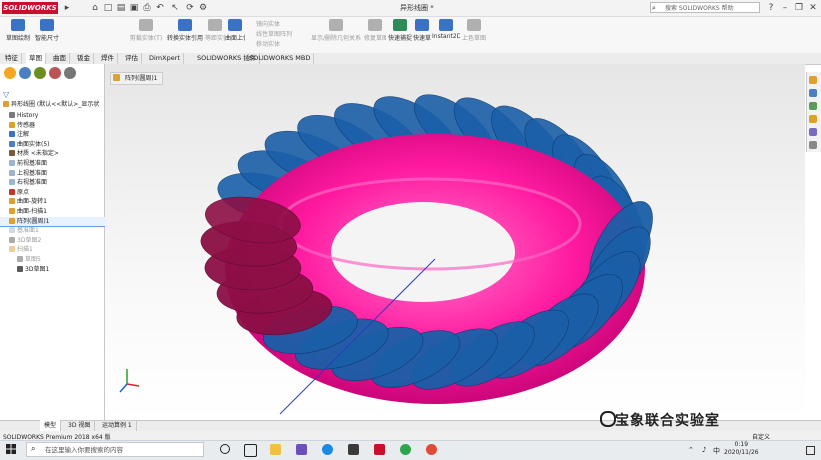 The width and height of the screenshot is (821, 460). I want to click on open-icon: ▤, so click(121, 8).